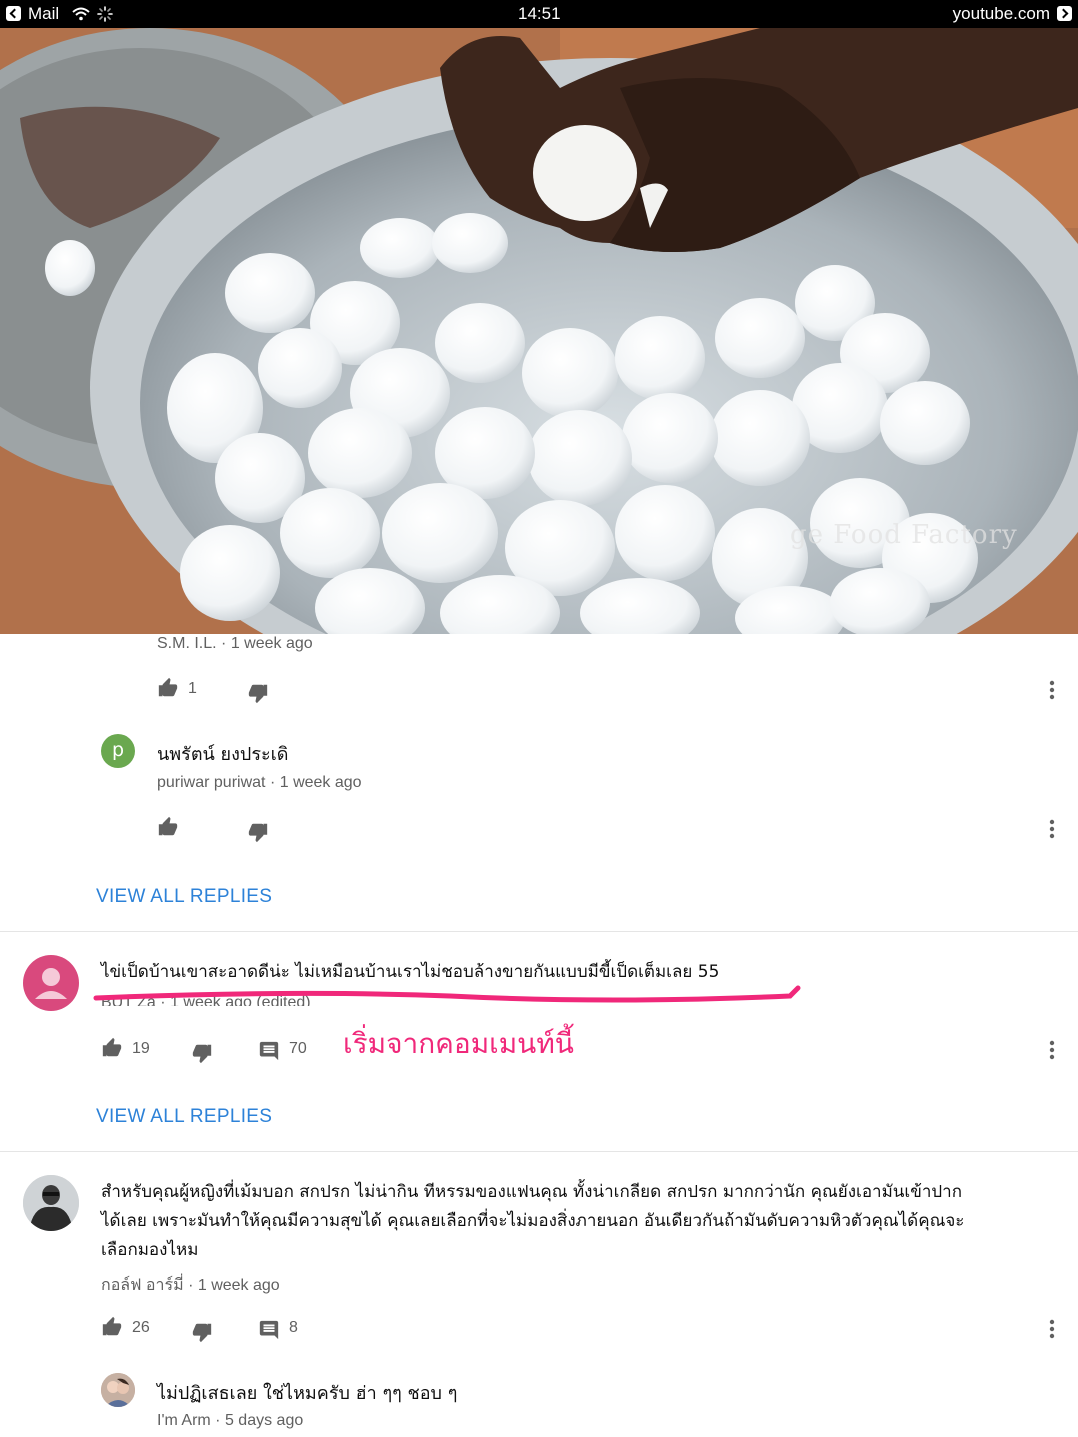  What do you see at coordinates (264, 1420) in the screenshot?
I see `comment-time: 5 days ago` at bounding box center [264, 1420].